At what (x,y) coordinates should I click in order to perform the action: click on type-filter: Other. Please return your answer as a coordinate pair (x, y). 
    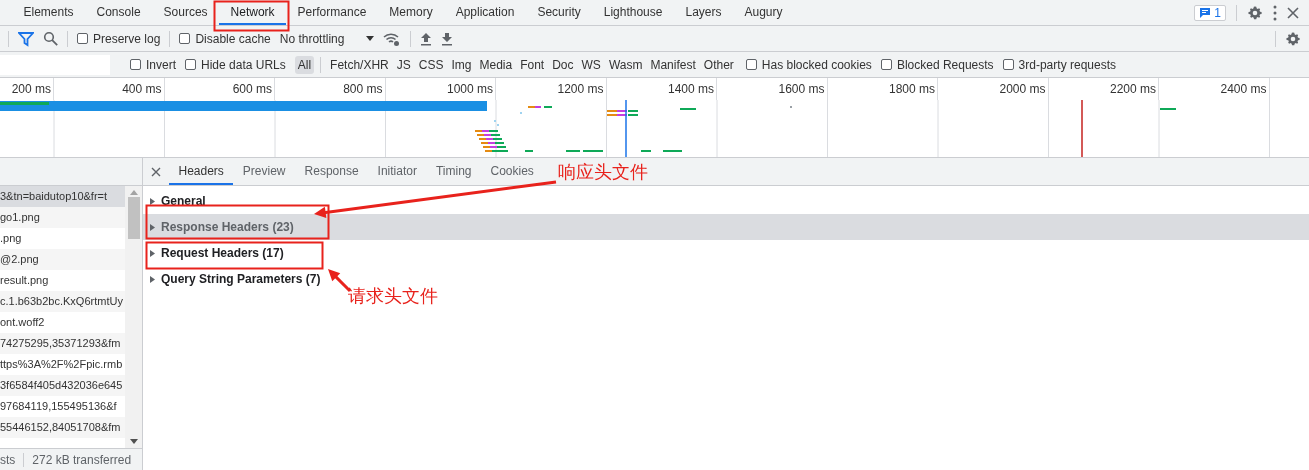
    Looking at the image, I should click on (718, 64).